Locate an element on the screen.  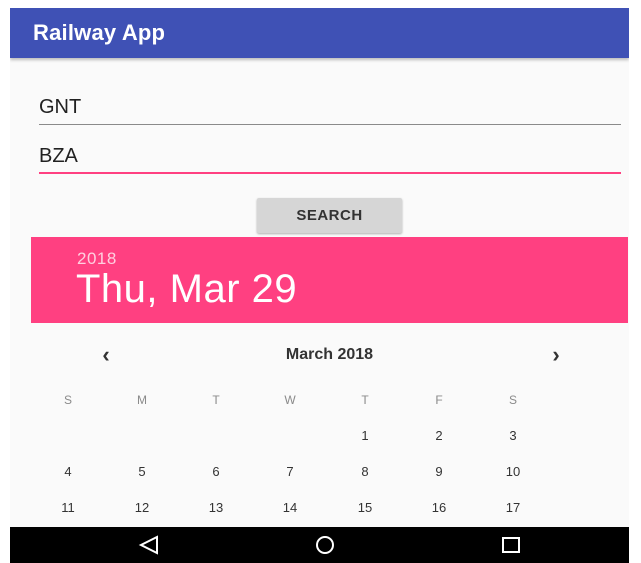
from-station-value: GNT is located at coordinates (60, 107).